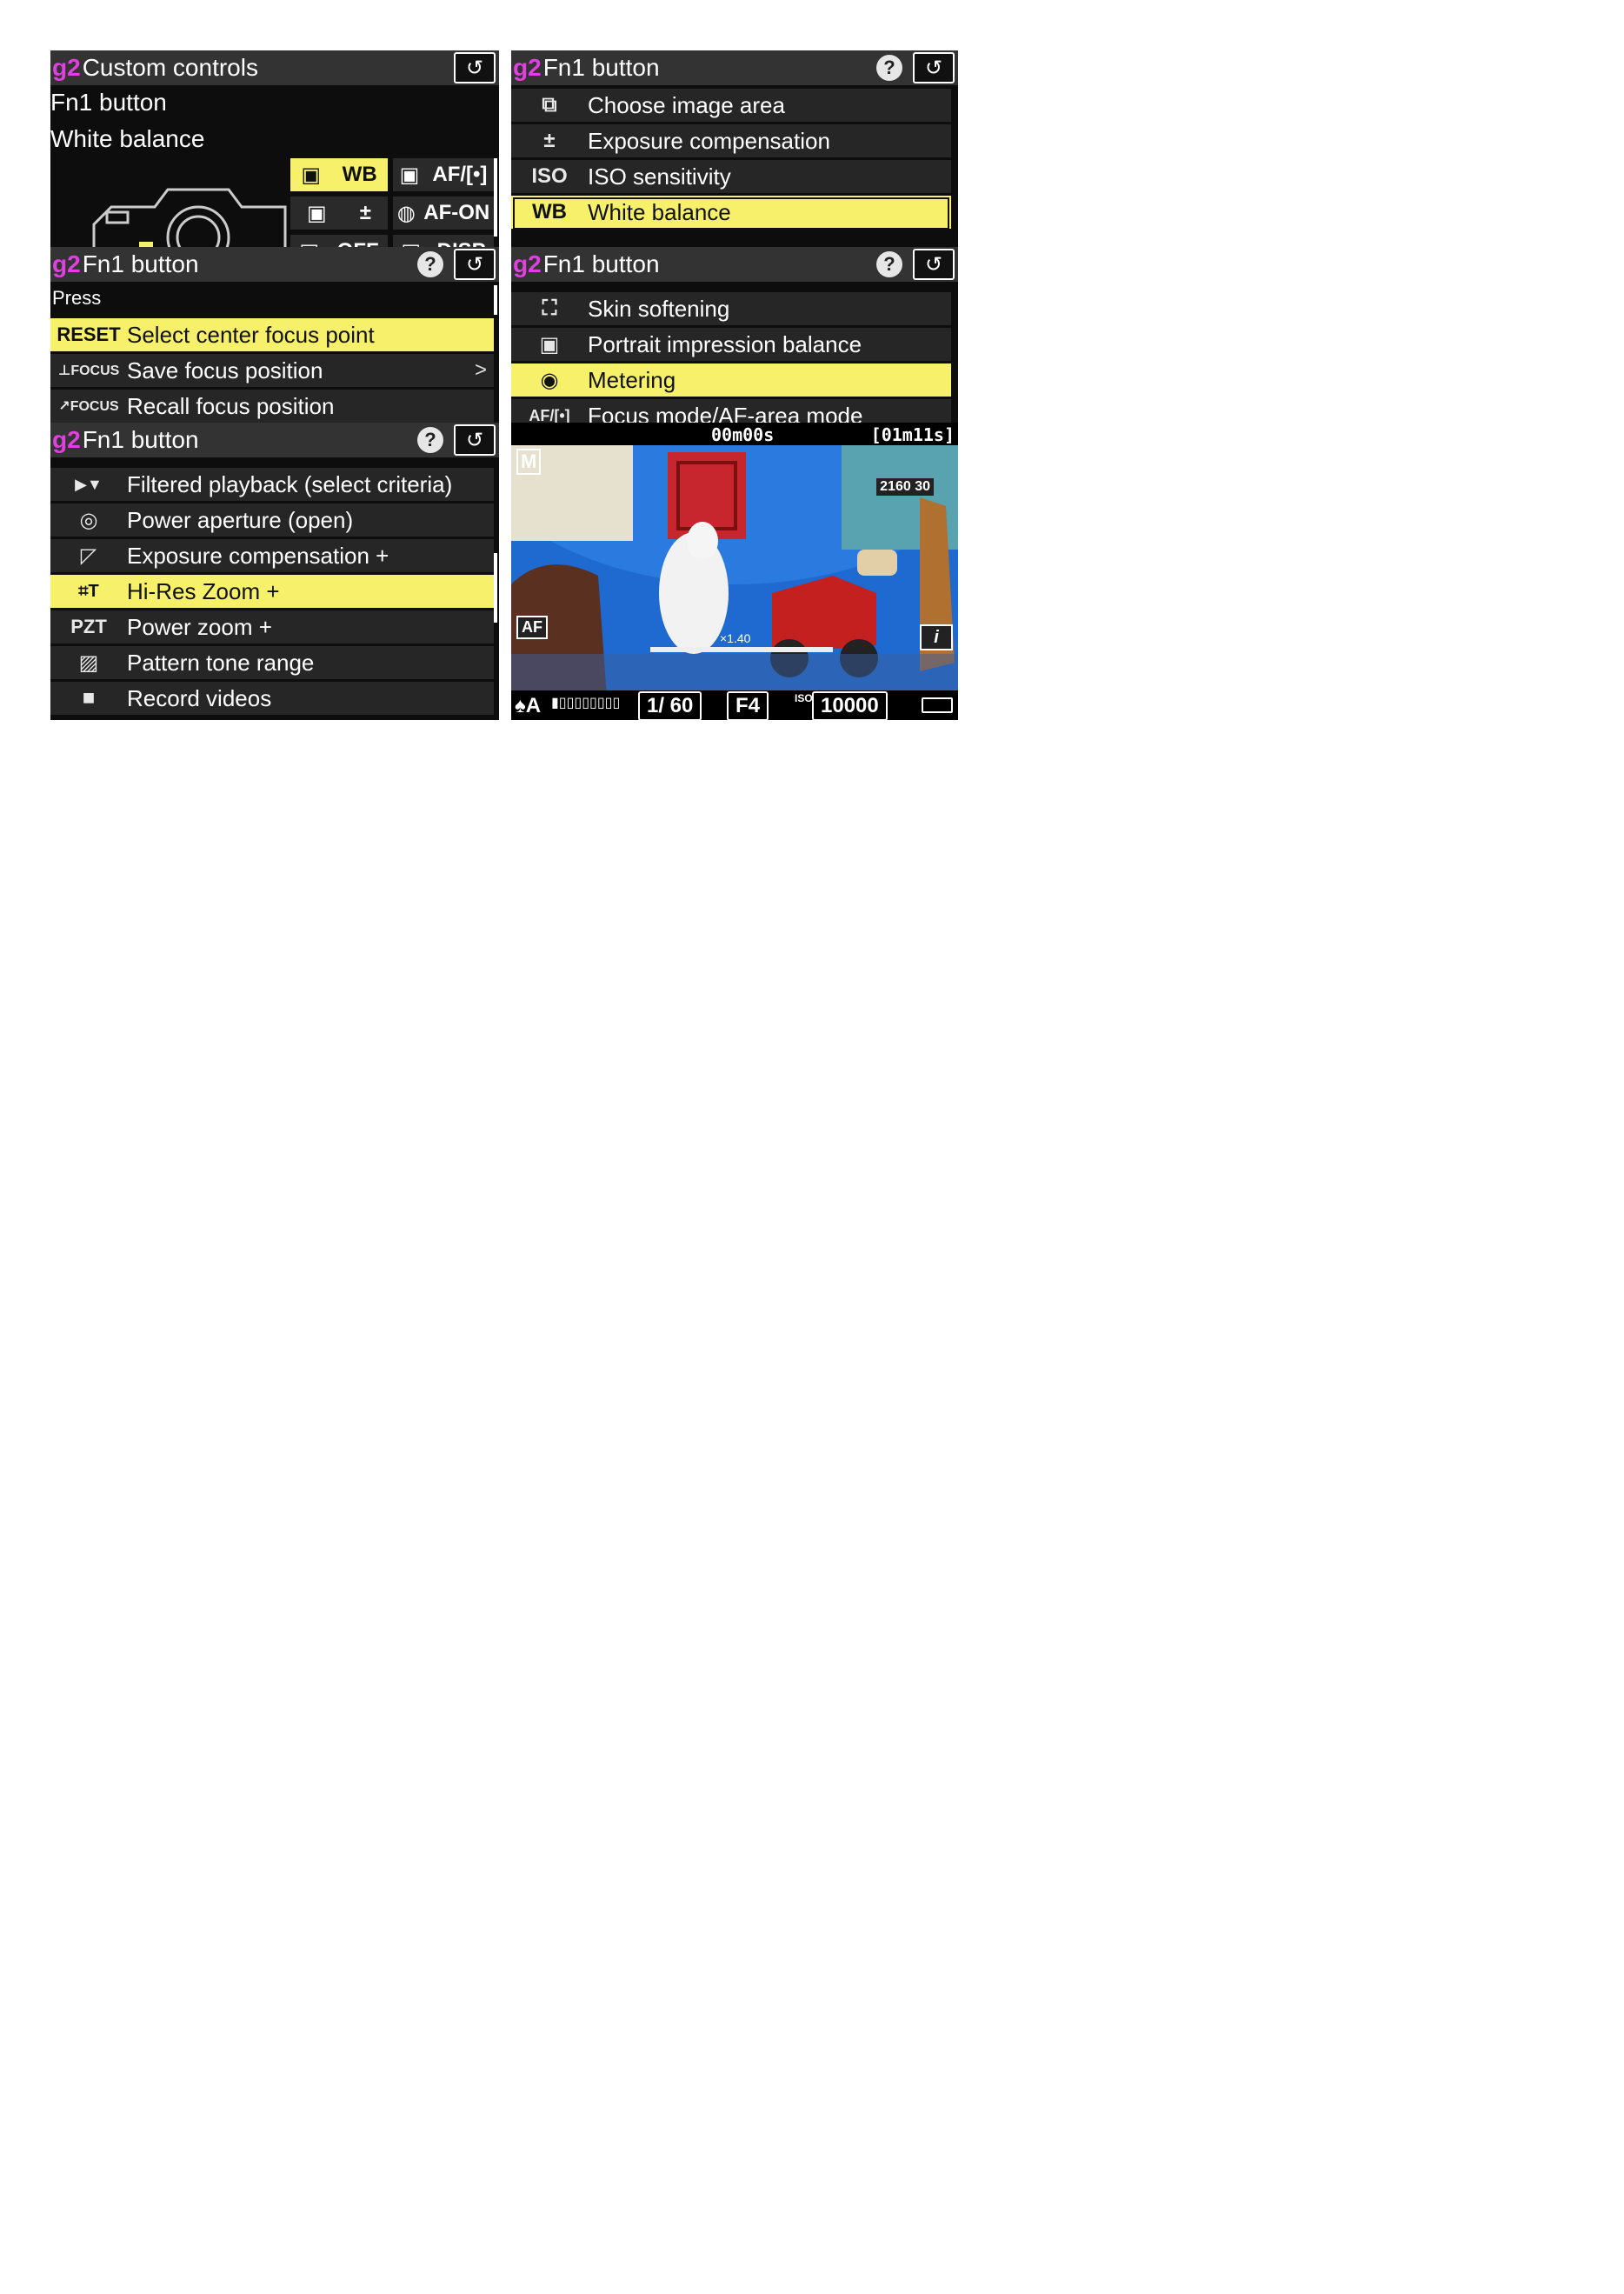 The height and width of the screenshot is (2294, 1624). What do you see at coordinates (532, 627) in the screenshot?
I see `af-mode-indicator: AF` at bounding box center [532, 627].